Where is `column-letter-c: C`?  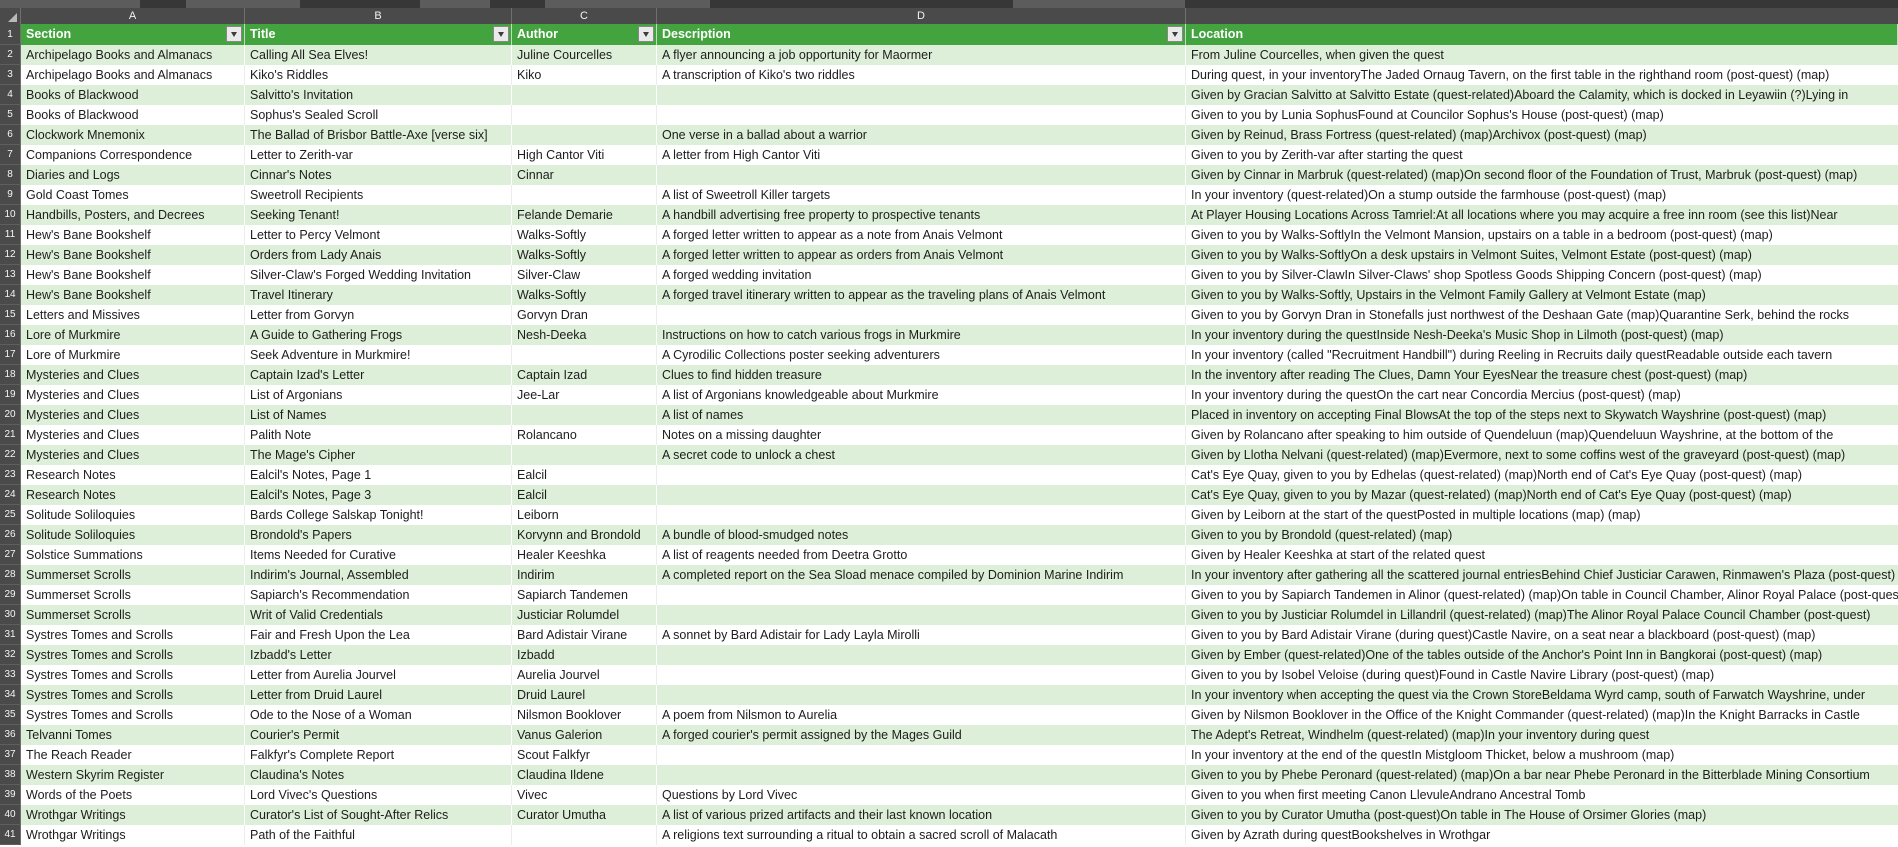 column-letter-c: C is located at coordinates (584, 16).